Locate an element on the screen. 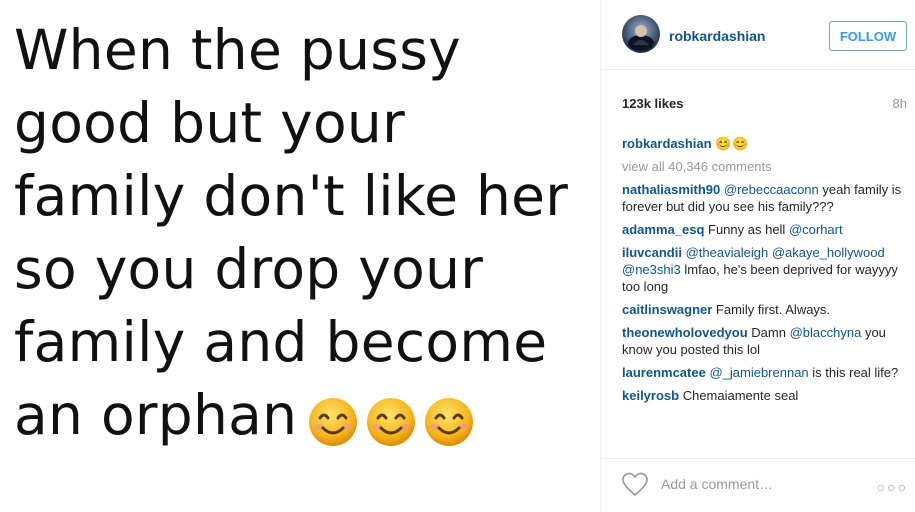  meme-line: family and become is located at coordinates (281, 342).